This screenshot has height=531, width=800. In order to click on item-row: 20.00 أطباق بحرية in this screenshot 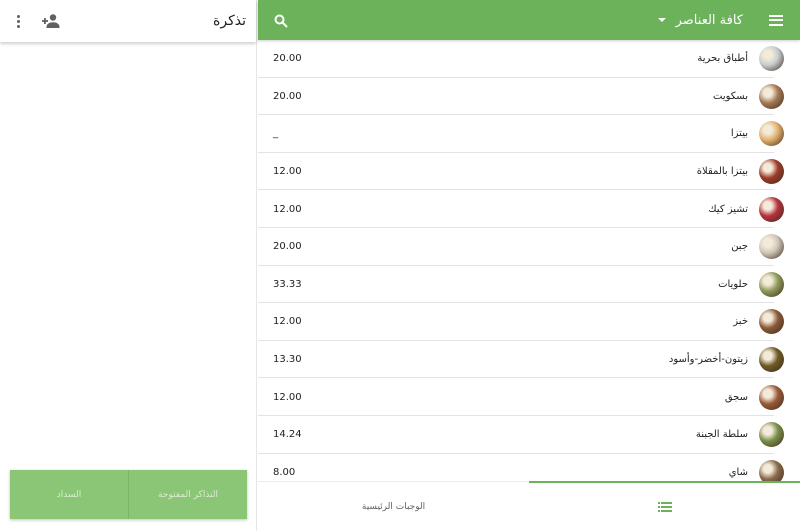, I will do `click(529, 59)`.